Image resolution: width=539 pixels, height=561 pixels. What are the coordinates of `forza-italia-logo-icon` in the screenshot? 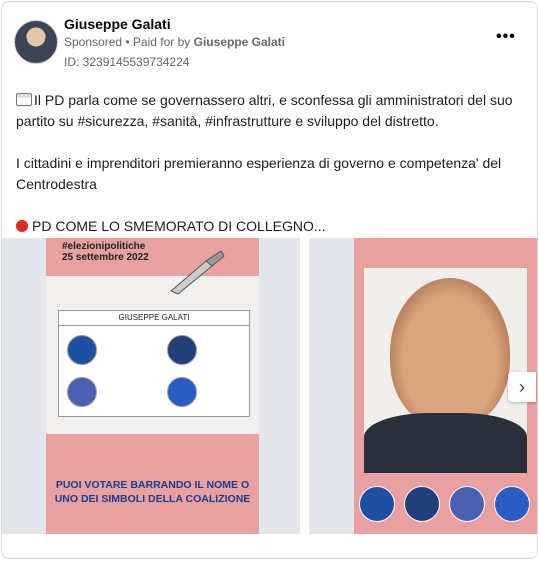 It's located at (377, 504).